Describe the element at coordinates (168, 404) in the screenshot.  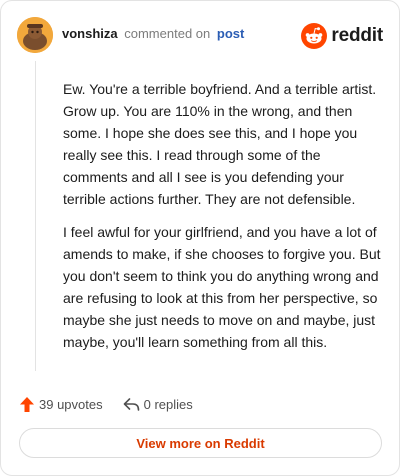
I see `replies-count: 0 replies` at that location.